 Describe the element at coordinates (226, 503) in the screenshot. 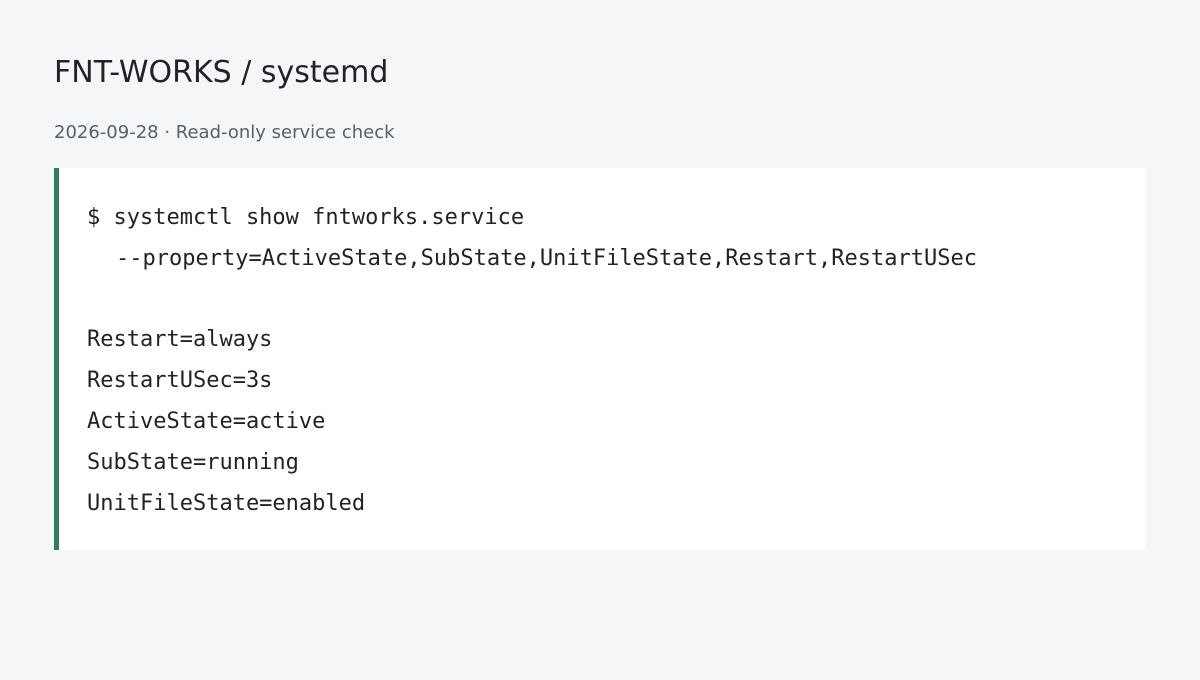

I see `output-line-unit-file-state: UnitFileState=enabled` at that location.